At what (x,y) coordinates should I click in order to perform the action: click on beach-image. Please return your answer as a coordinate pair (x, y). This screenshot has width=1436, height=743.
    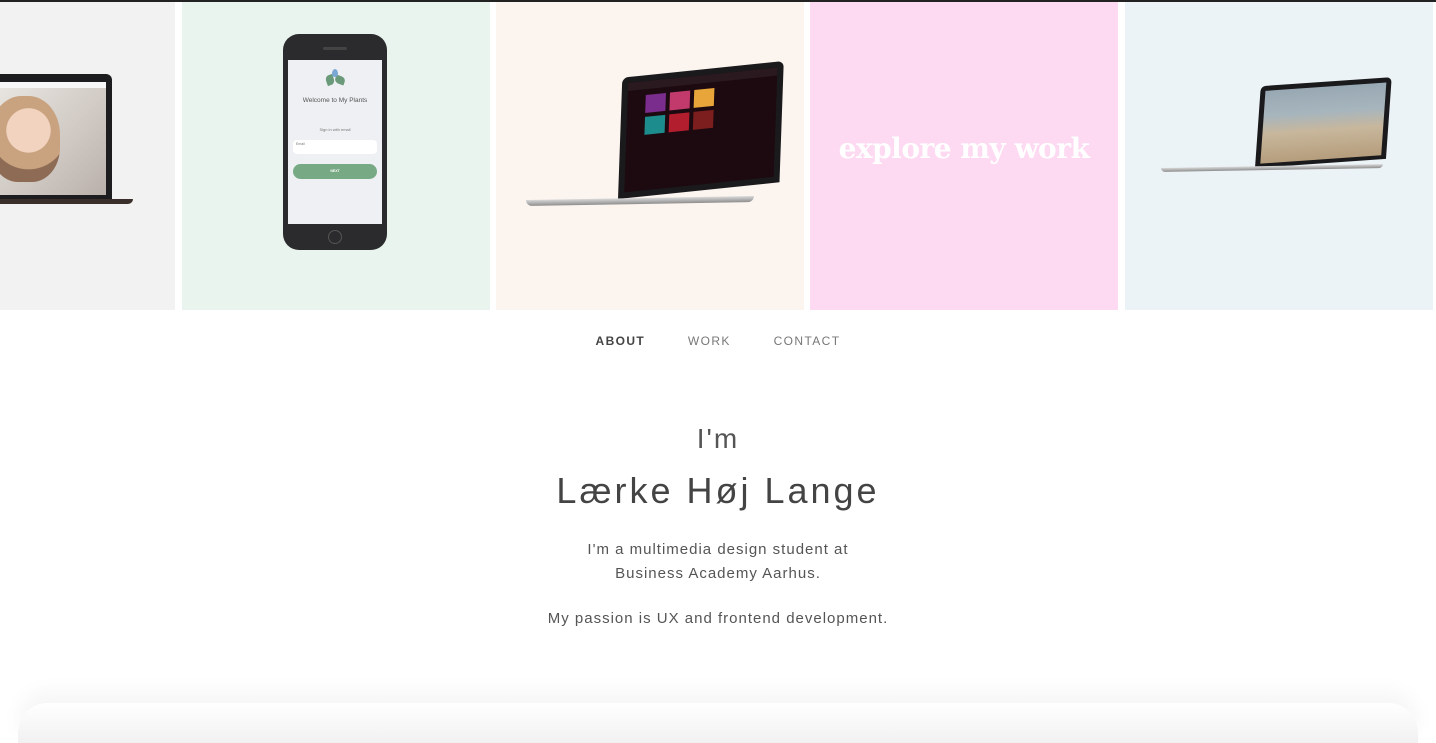
    Looking at the image, I should click on (1323, 123).